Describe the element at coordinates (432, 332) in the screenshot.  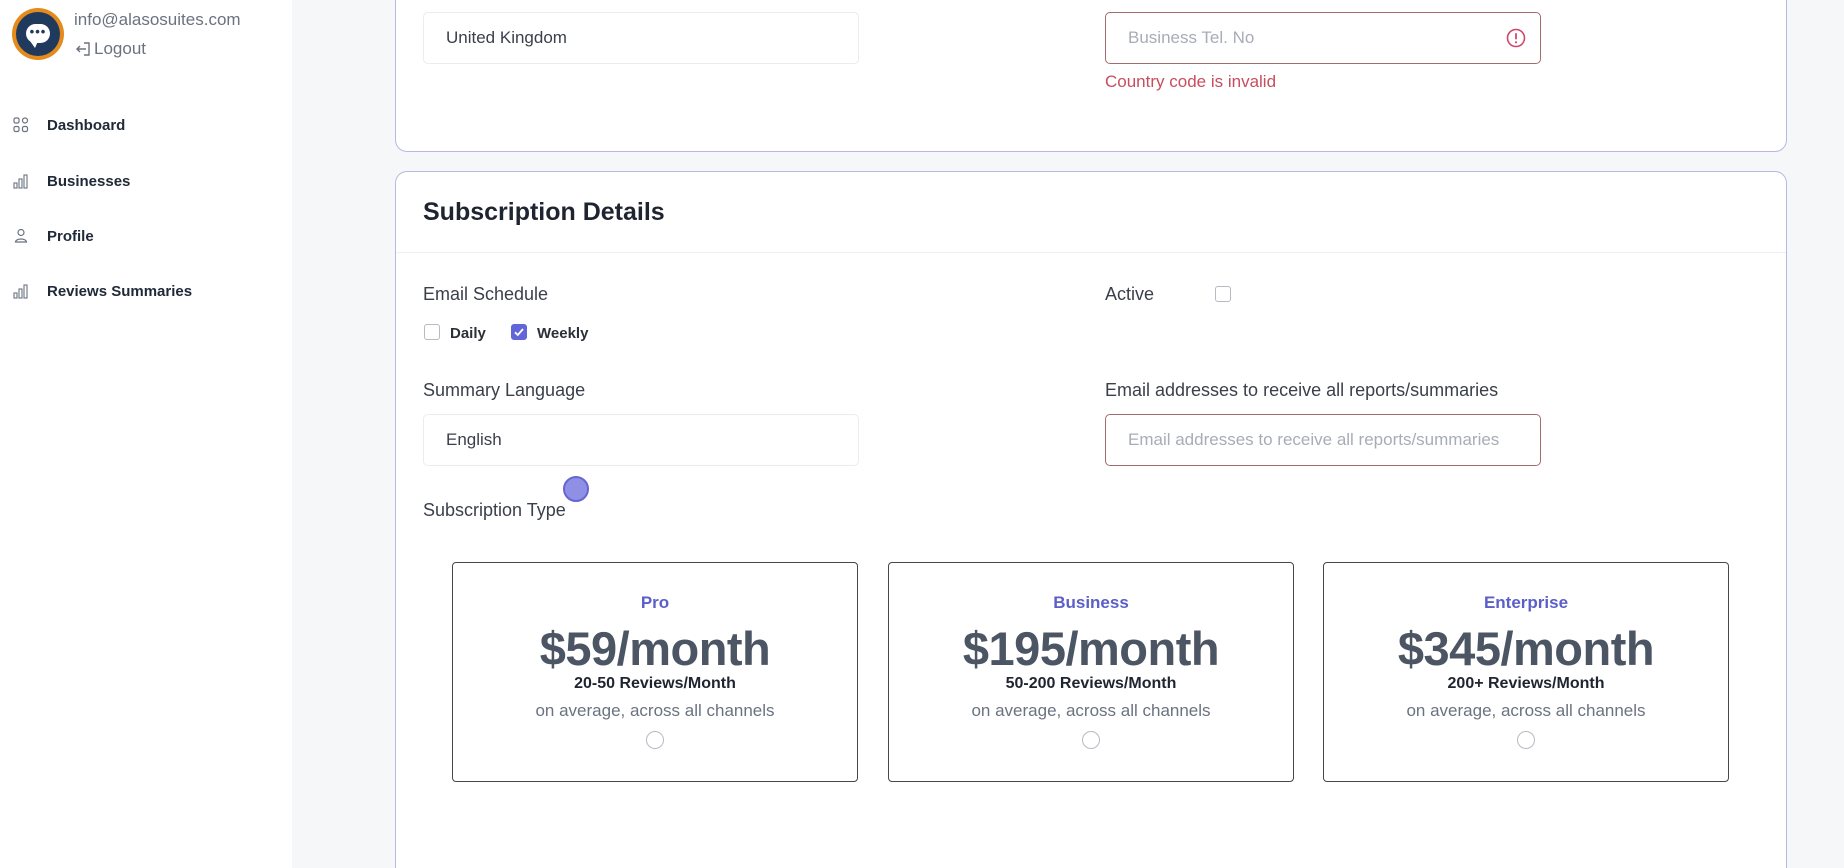
I see `daily-checkbox` at that location.